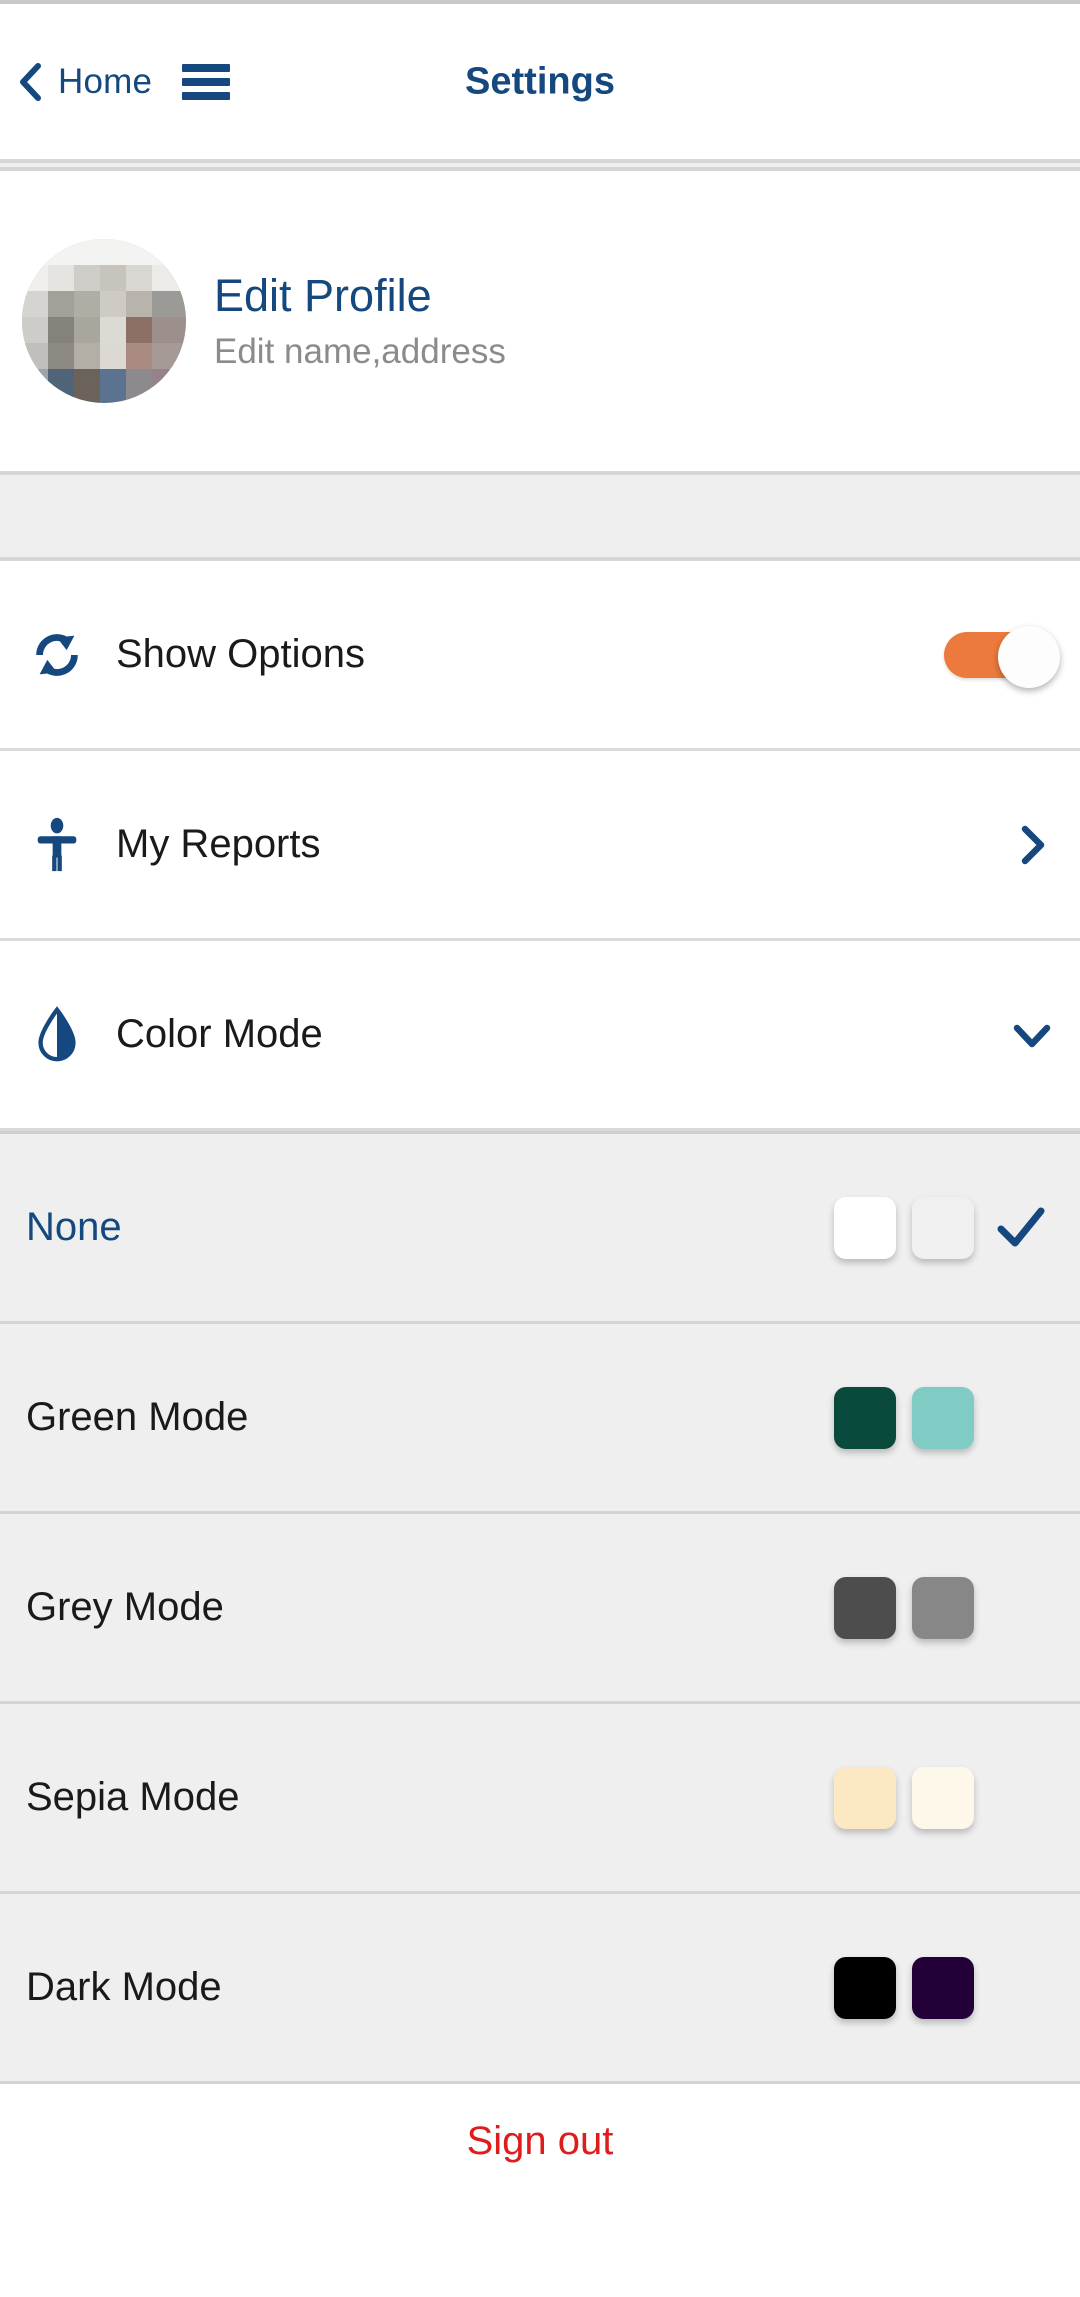 This screenshot has width=1080, height=2297. What do you see at coordinates (540, 846) in the screenshot?
I see `settings-row-my-reports: My Reports` at bounding box center [540, 846].